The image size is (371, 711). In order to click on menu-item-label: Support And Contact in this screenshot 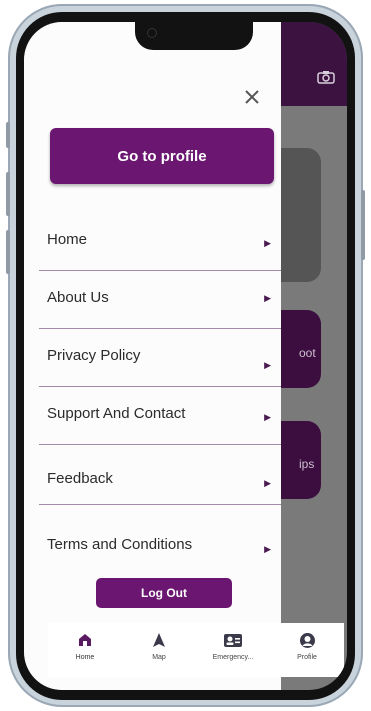, I will do `click(116, 413)`.